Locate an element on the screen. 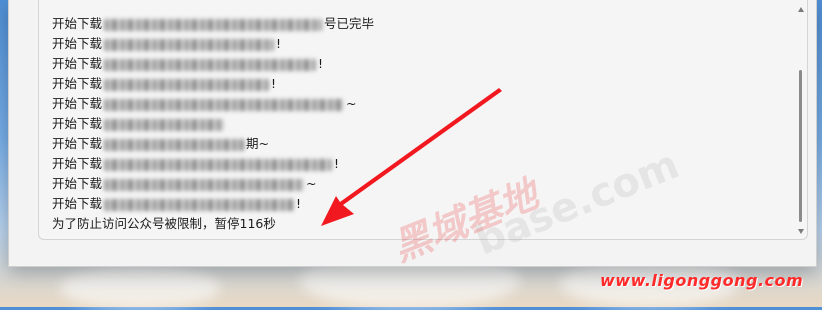 This screenshot has width=822, height=310. arrow-shape is located at coordinates (411, 157).